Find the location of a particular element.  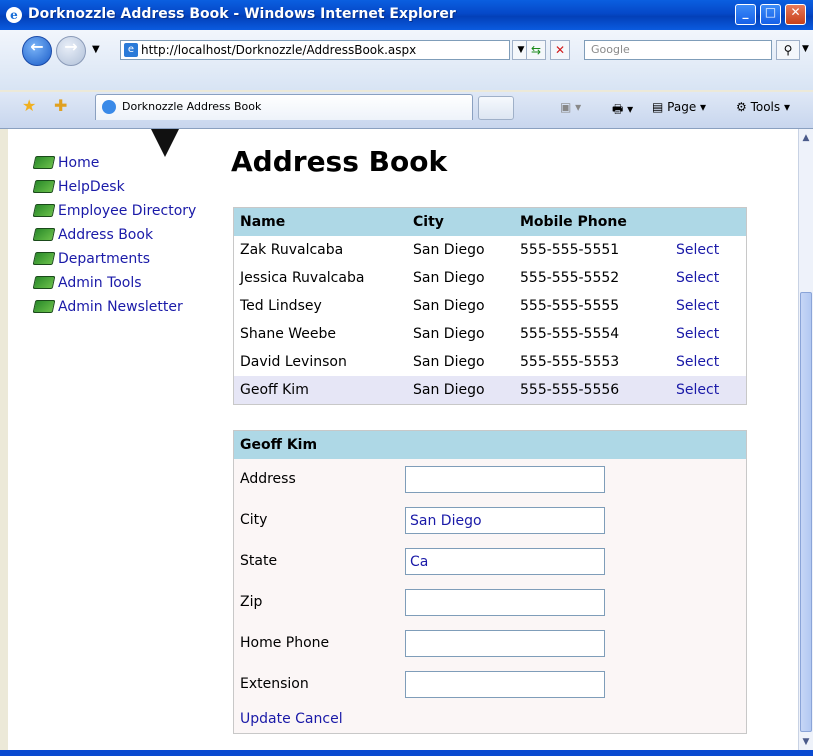

maximize-button: □ is located at coordinates (770, 14).